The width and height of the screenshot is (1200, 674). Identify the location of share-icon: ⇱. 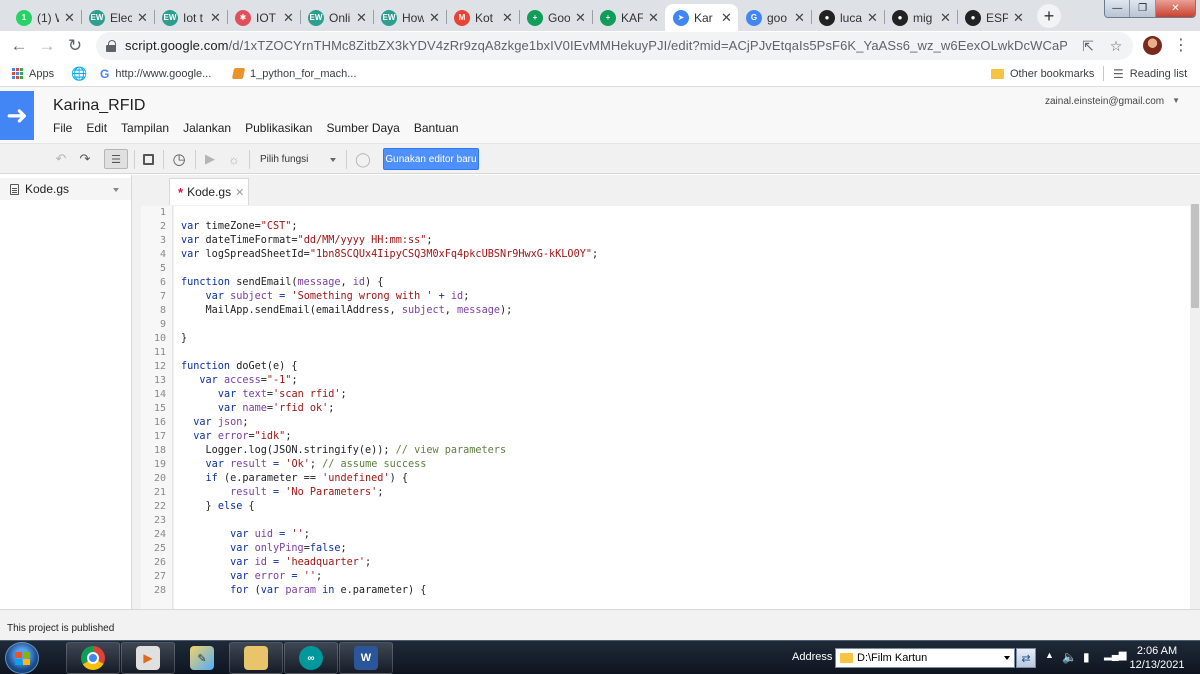
(1088, 46).